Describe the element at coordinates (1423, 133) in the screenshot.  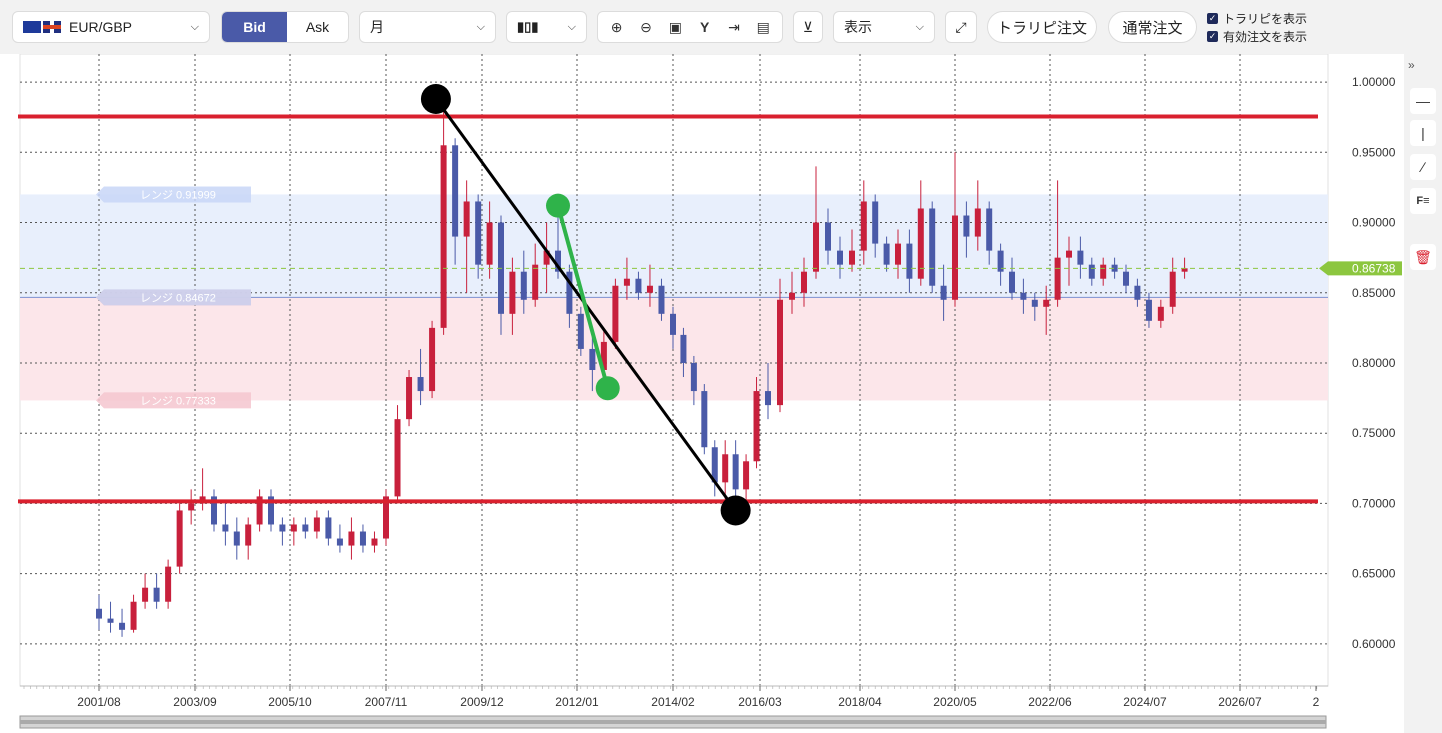
I see `vertical-line-tool-icon: |` at that location.